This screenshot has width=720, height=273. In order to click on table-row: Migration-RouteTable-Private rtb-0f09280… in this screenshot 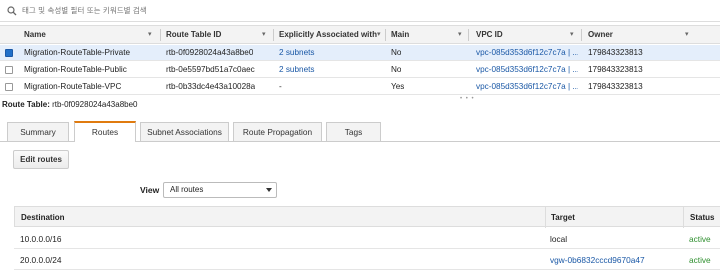, I will do `click(360, 53)`.